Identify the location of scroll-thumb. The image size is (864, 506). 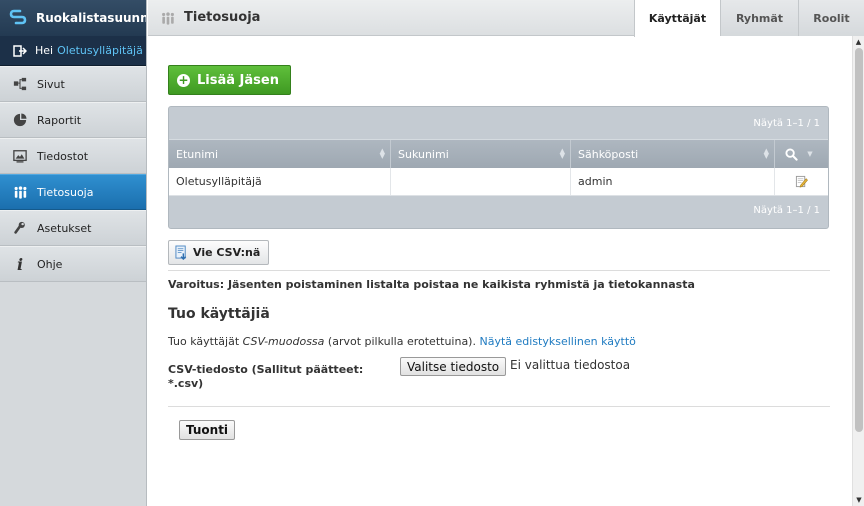
(859, 240).